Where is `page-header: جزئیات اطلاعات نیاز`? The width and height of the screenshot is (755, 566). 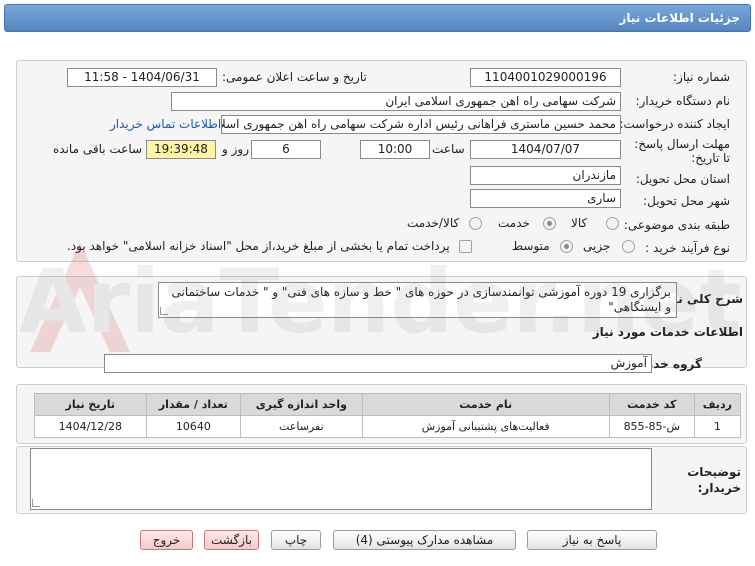
page-header: جزئیات اطلاعات نیاز is located at coordinates (377, 18).